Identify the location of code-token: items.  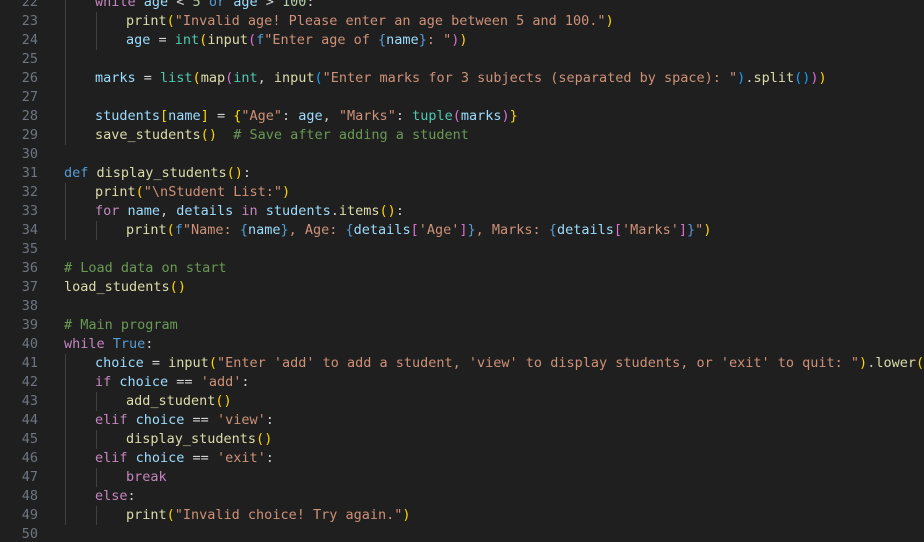
(359, 211).